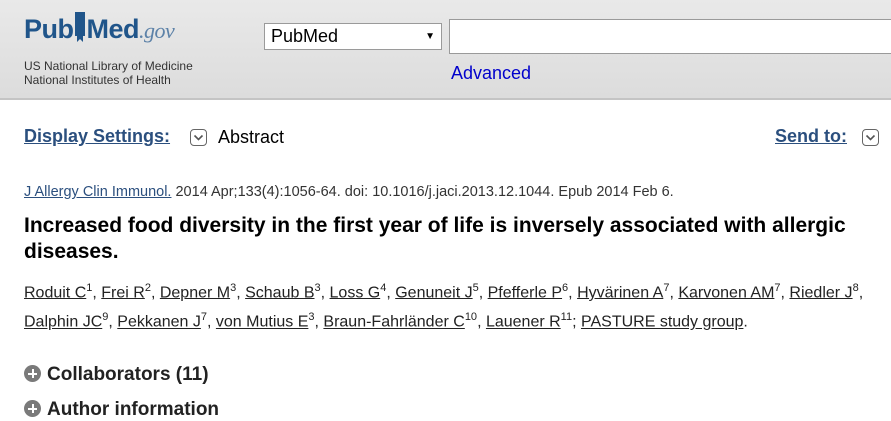 This screenshot has width=891, height=421. What do you see at coordinates (123, 292) in the screenshot?
I see `author-link: Frei R` at bounding box center [123, 292].